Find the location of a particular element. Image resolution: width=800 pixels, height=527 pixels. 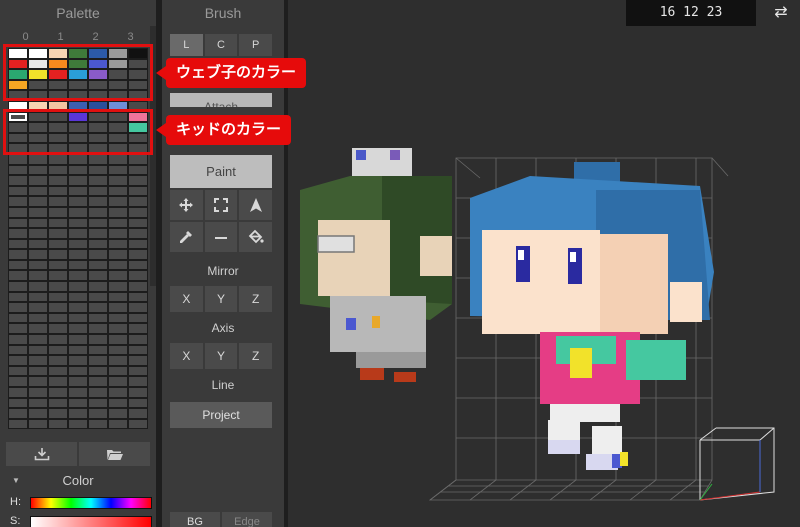

eyedropper-tool-button is located at coordinates (186, 237).